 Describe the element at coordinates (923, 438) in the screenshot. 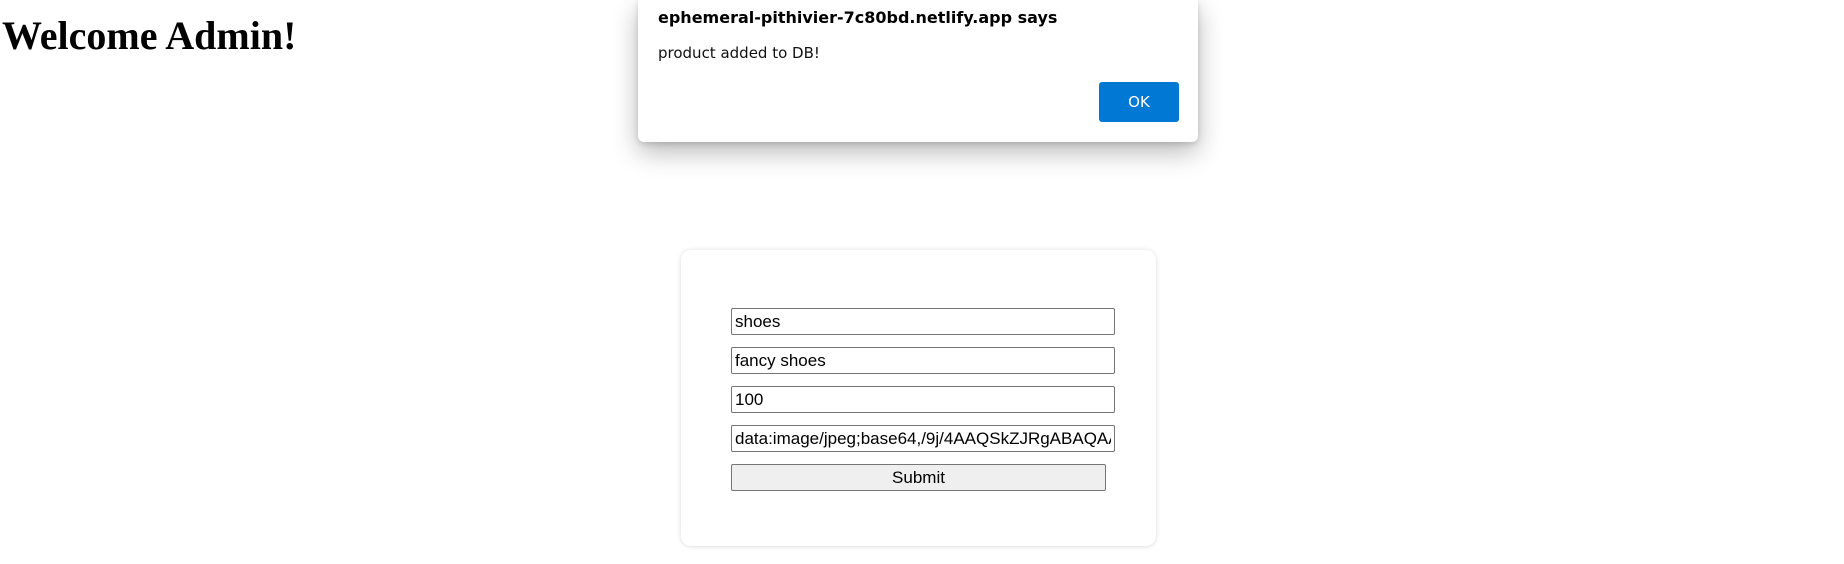

I see `product-image-input` at that location.